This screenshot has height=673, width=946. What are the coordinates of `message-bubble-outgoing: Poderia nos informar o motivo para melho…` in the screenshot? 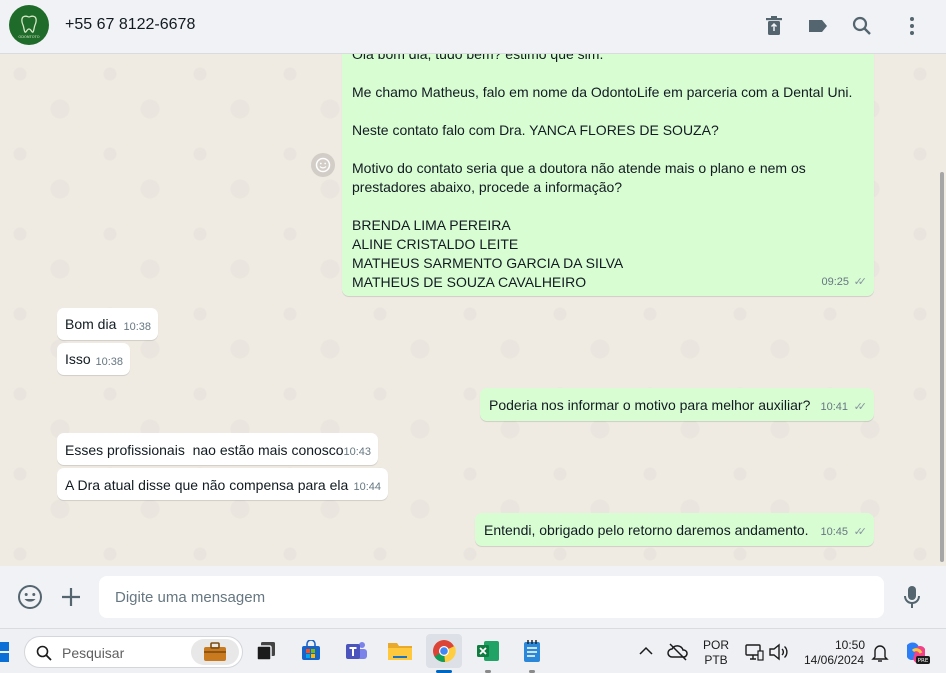 It's located at (677, 404).